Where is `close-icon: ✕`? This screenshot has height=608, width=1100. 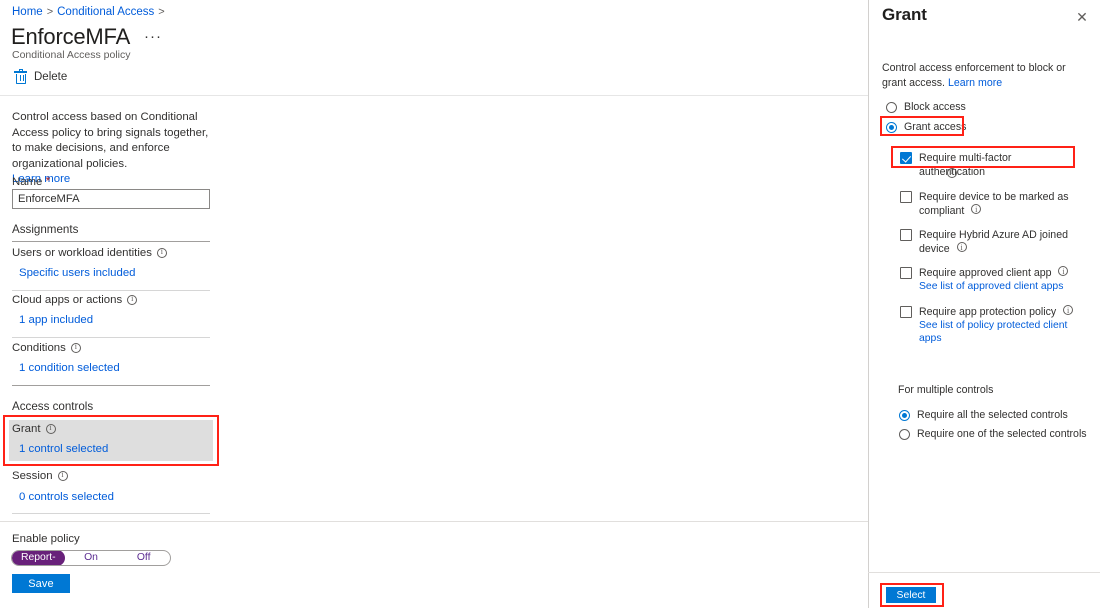
close-icon: ✕ is located at coordinates (1082, 17).